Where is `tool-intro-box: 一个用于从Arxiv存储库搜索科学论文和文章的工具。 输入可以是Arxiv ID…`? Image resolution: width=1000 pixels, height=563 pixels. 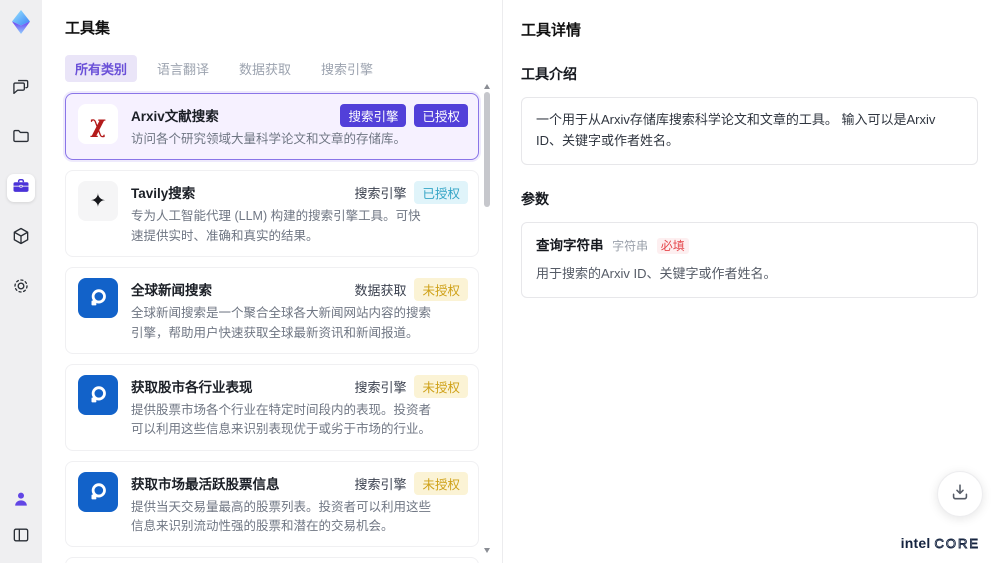
tool-intro-box: 一个用于从Arxiv存储库搜索科学论文和文章的工具。 输入可以是Arxiv ID… is located at coordinates (749, 131).